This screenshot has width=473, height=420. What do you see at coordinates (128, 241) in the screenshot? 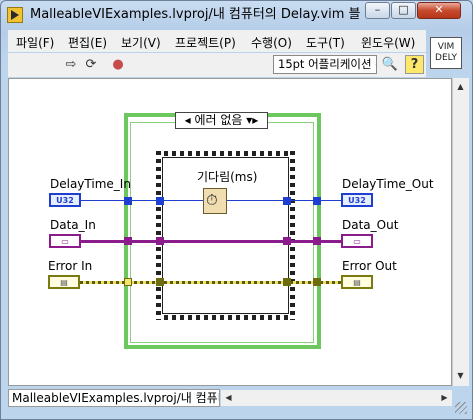
I see `case-tunnel-data-in` at bounding box center [128, 241].